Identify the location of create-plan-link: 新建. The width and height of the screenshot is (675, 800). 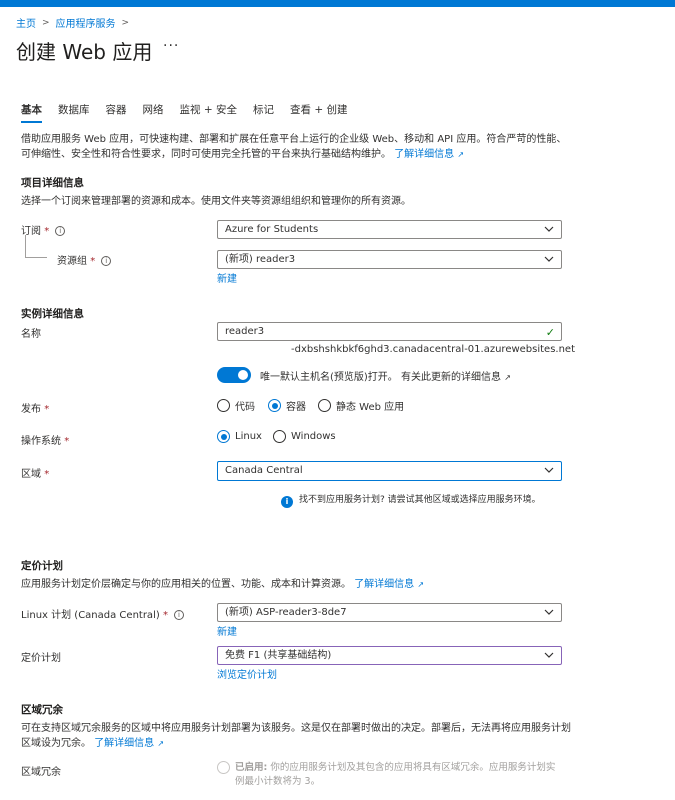
(227, 630).